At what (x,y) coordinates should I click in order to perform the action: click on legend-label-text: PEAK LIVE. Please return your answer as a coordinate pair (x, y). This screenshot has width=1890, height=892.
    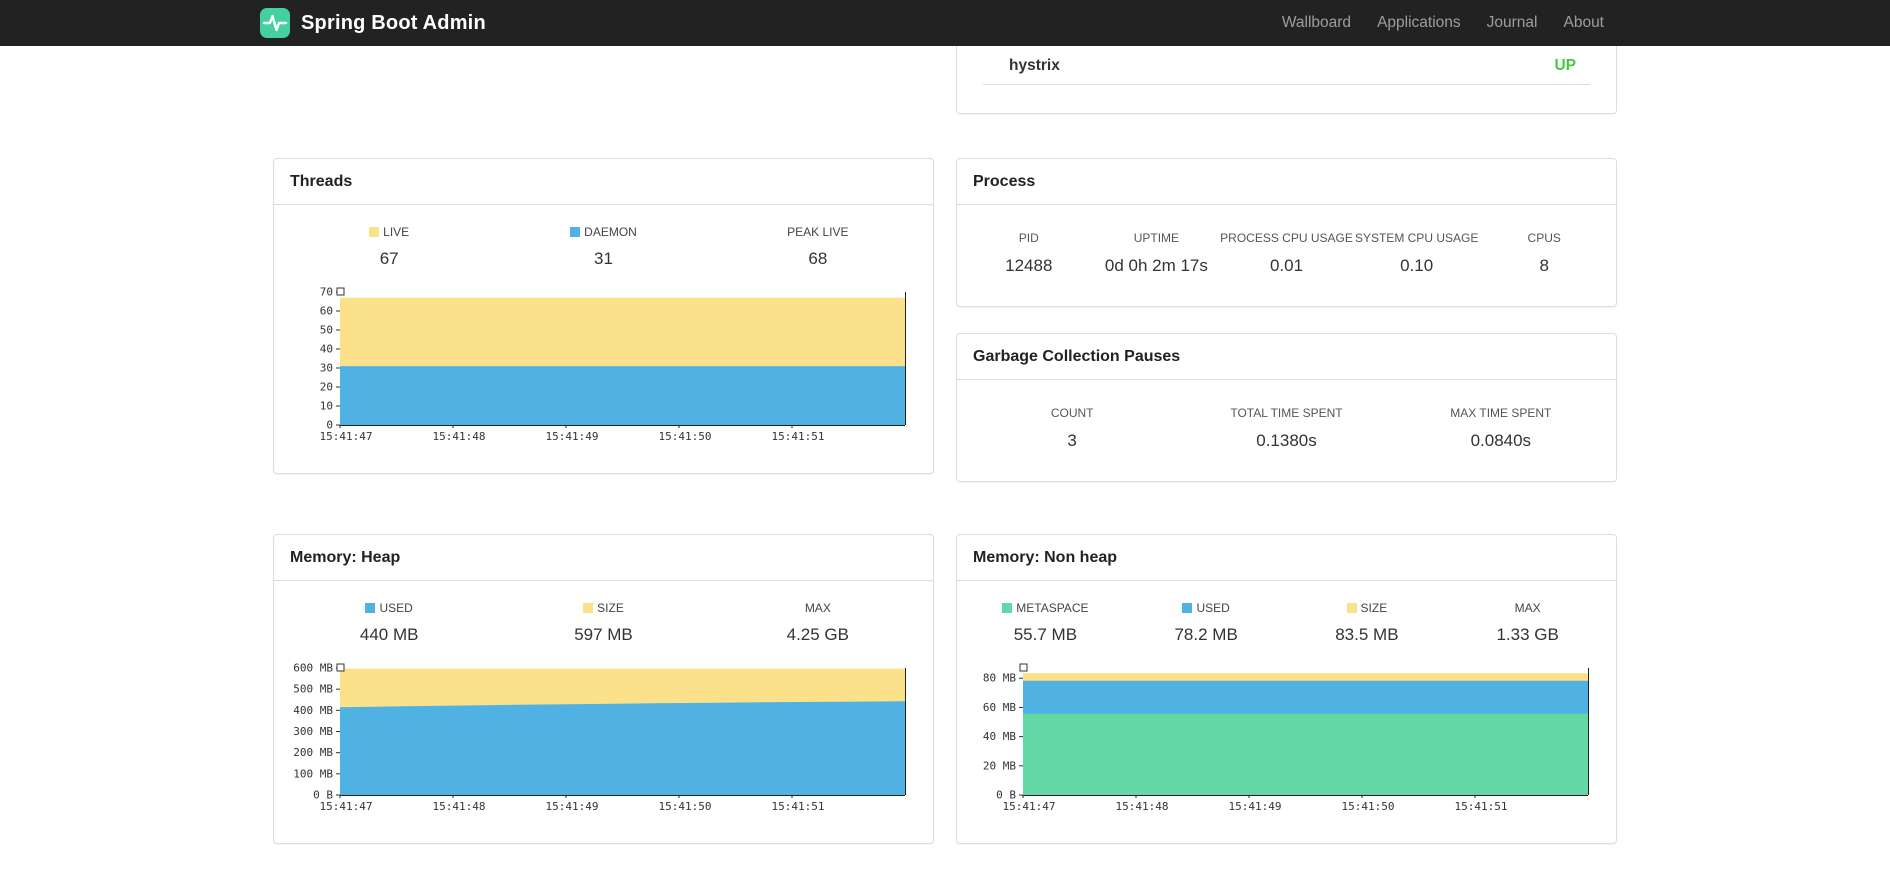
    Looking at the image, I should click on (818, 232).